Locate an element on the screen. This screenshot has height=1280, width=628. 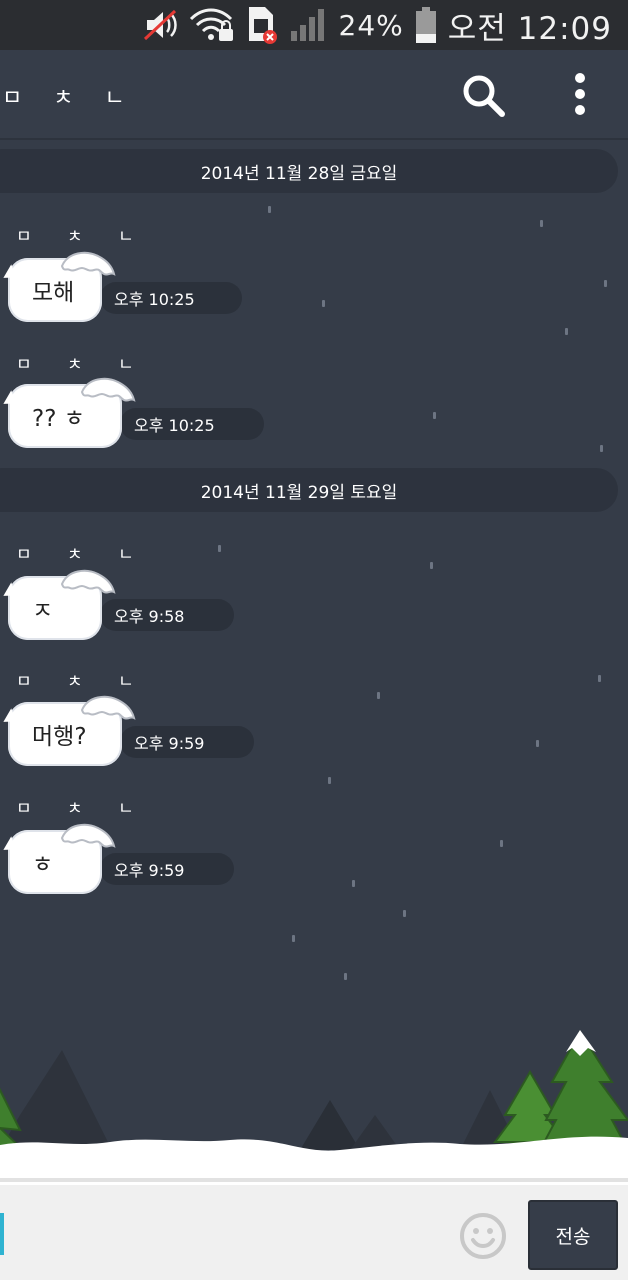
more-vertical-icon is located at coordinates (580, 94).